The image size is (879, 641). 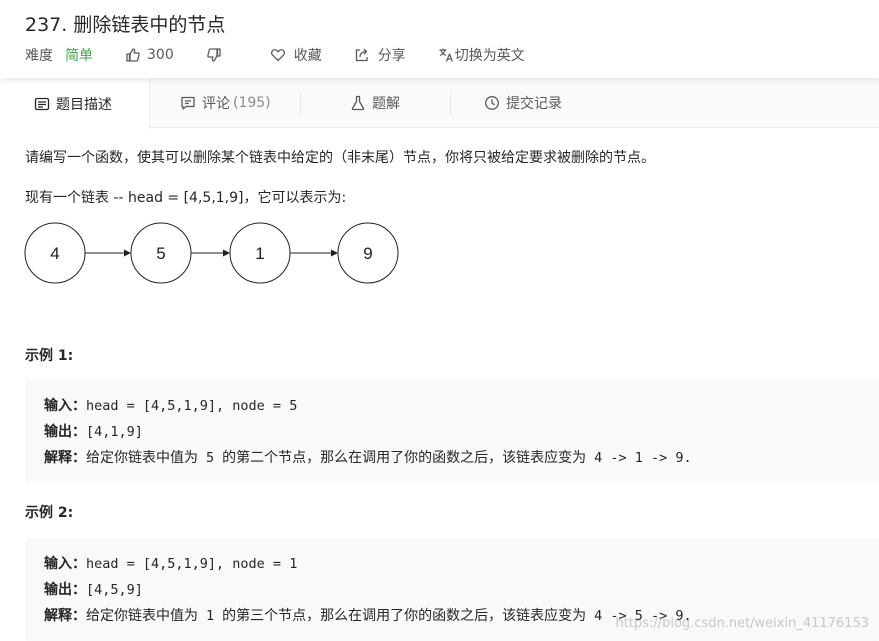 I want to click on list-node-value: 1, so click(x=259, y=253).